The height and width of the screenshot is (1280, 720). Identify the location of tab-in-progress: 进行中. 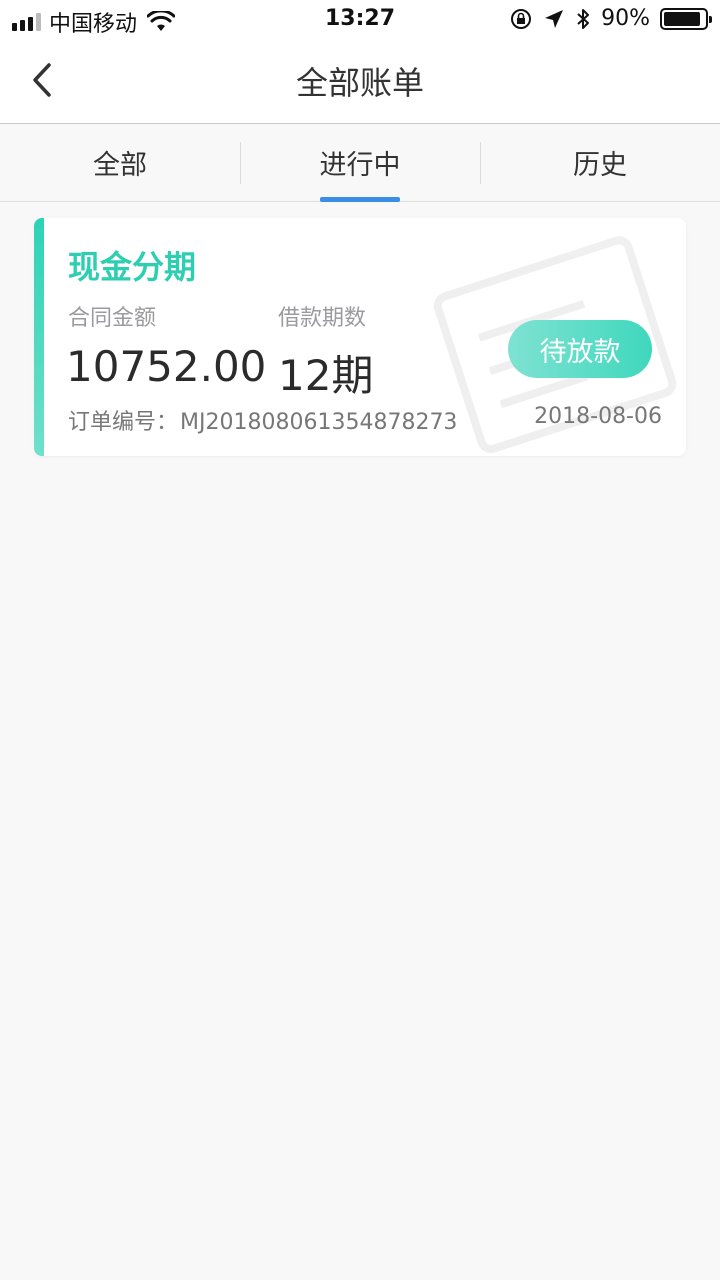
(360, 163).